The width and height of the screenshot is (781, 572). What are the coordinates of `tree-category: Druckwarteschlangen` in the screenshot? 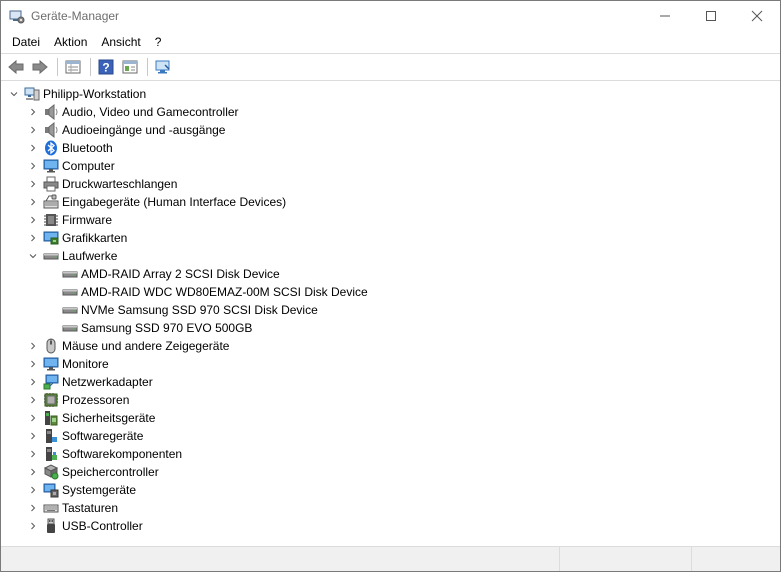 It's located at (390, 184).